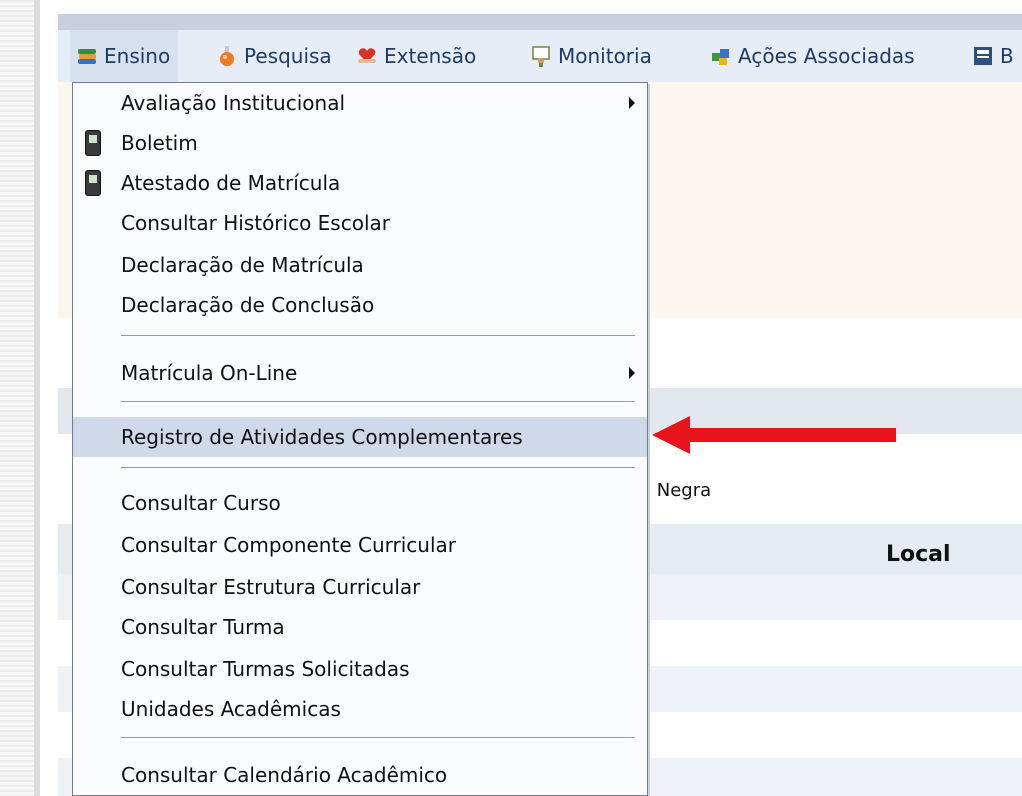 Image resolution: width=1022 pixels, height=796 pixels. What do you see at coordinates (17, 398) in the screenshot?
I see `left-gutter` at bounding box center [17, 398].